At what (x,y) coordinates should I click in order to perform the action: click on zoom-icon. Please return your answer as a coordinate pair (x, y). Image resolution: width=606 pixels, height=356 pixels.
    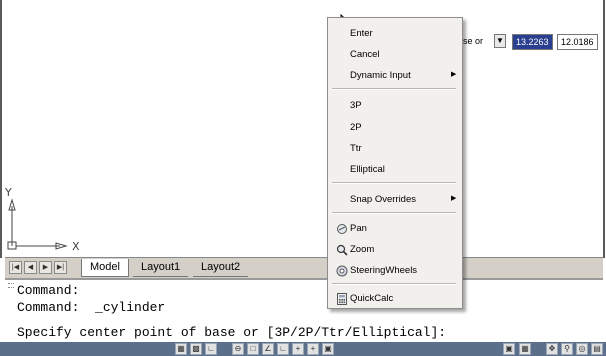
    Looking at the image, I should click on (342, 249).